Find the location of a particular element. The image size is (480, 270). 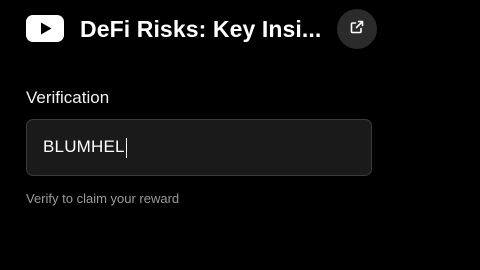

share-button is located at coordinates (357, 29).